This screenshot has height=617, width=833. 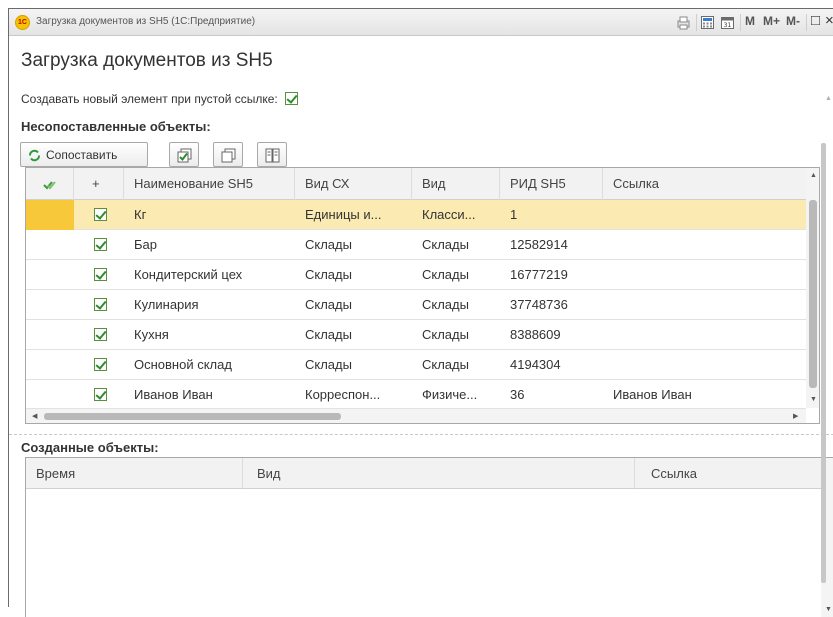 What do you see at coordinates (771, 21) in the screenshot?
I see `memory-plus-button: M+` at bounding box center [771, 21].